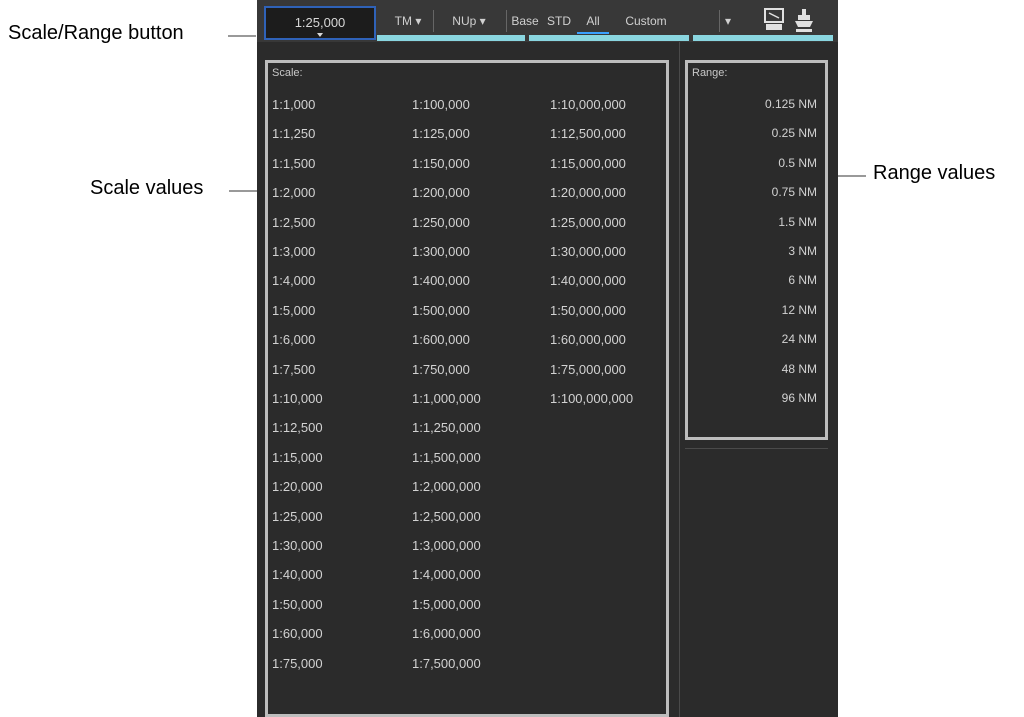 Image resolution: width=1024 pixels, height=717 pixels. I want to click on scale-option: 1:7,500,000, so click(446, 663).